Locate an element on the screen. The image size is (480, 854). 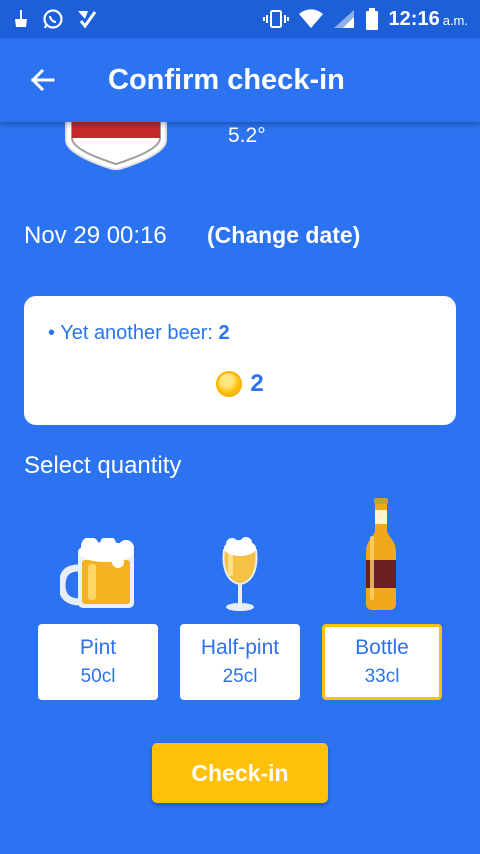
select-quantity-label: Select quantity is located at coordinates (103, 465).